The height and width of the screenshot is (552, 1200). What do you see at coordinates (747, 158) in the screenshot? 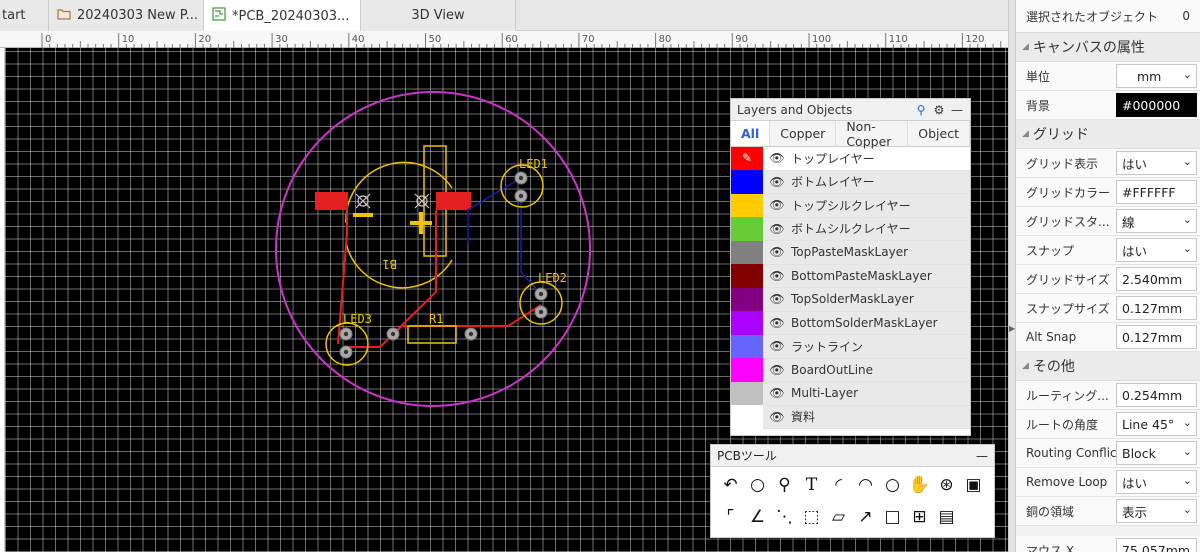
I see `pencil-icon: ✎` at bounding box center [747, 158].